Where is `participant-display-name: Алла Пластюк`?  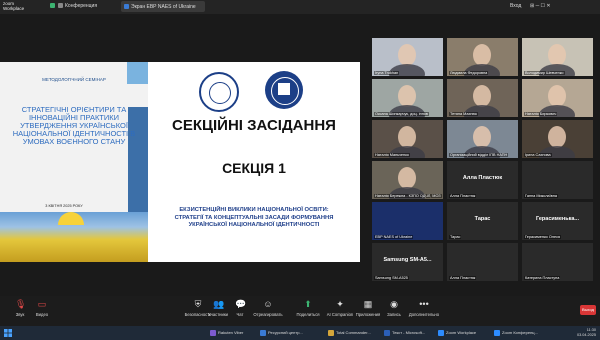 participant-display-name: Алла Пластюк is located at coordinates (482, 178).